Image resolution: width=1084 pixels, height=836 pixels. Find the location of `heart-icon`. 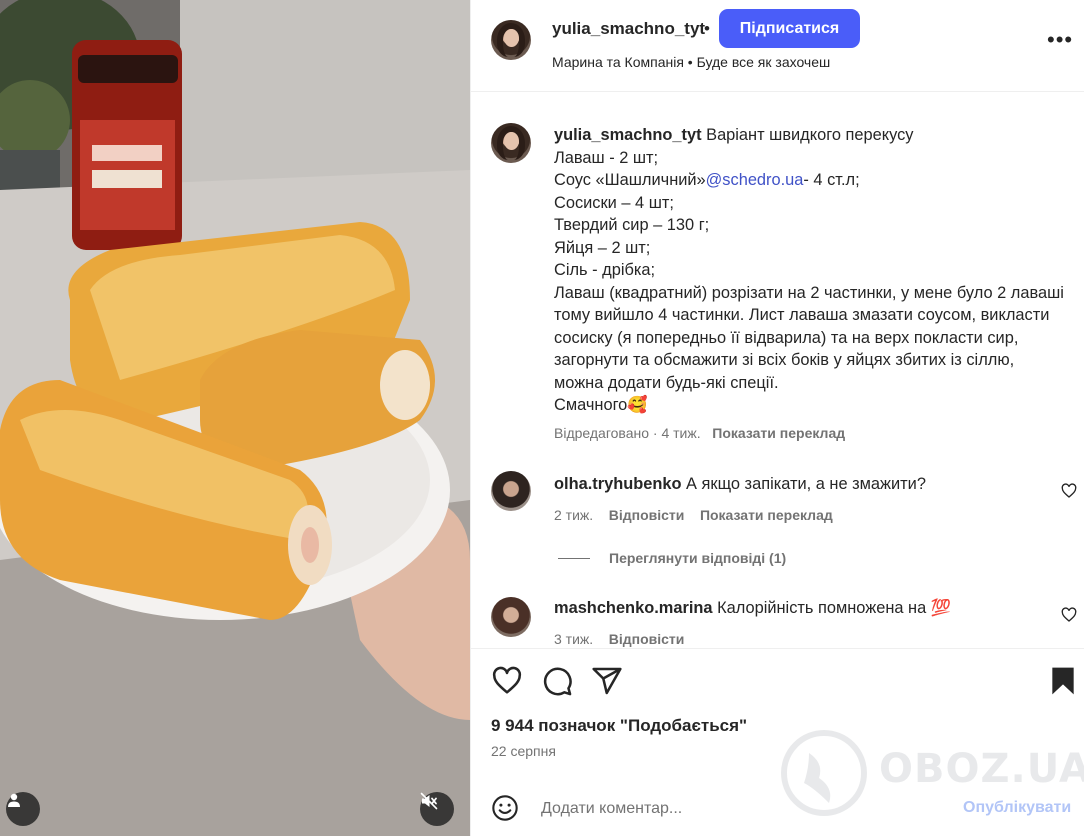

heart-icon is located at coordinates (507, 681).